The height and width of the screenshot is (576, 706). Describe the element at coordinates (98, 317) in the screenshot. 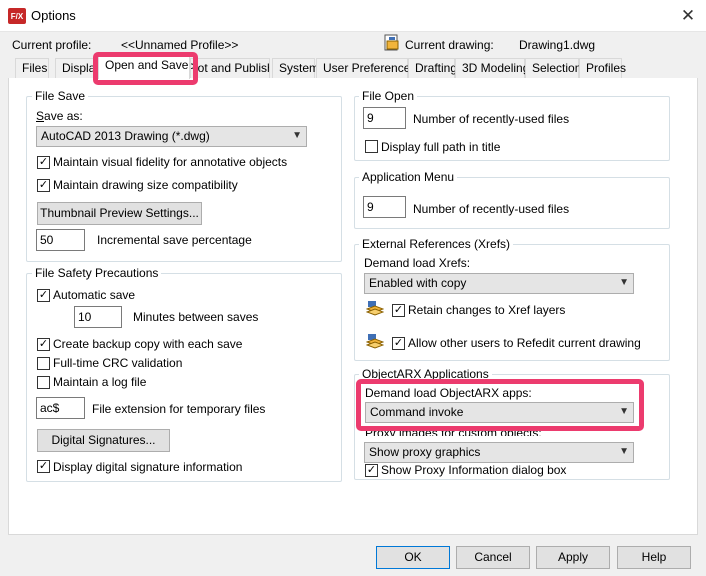

I see `minutes-between-saves-input: 10` at that location.